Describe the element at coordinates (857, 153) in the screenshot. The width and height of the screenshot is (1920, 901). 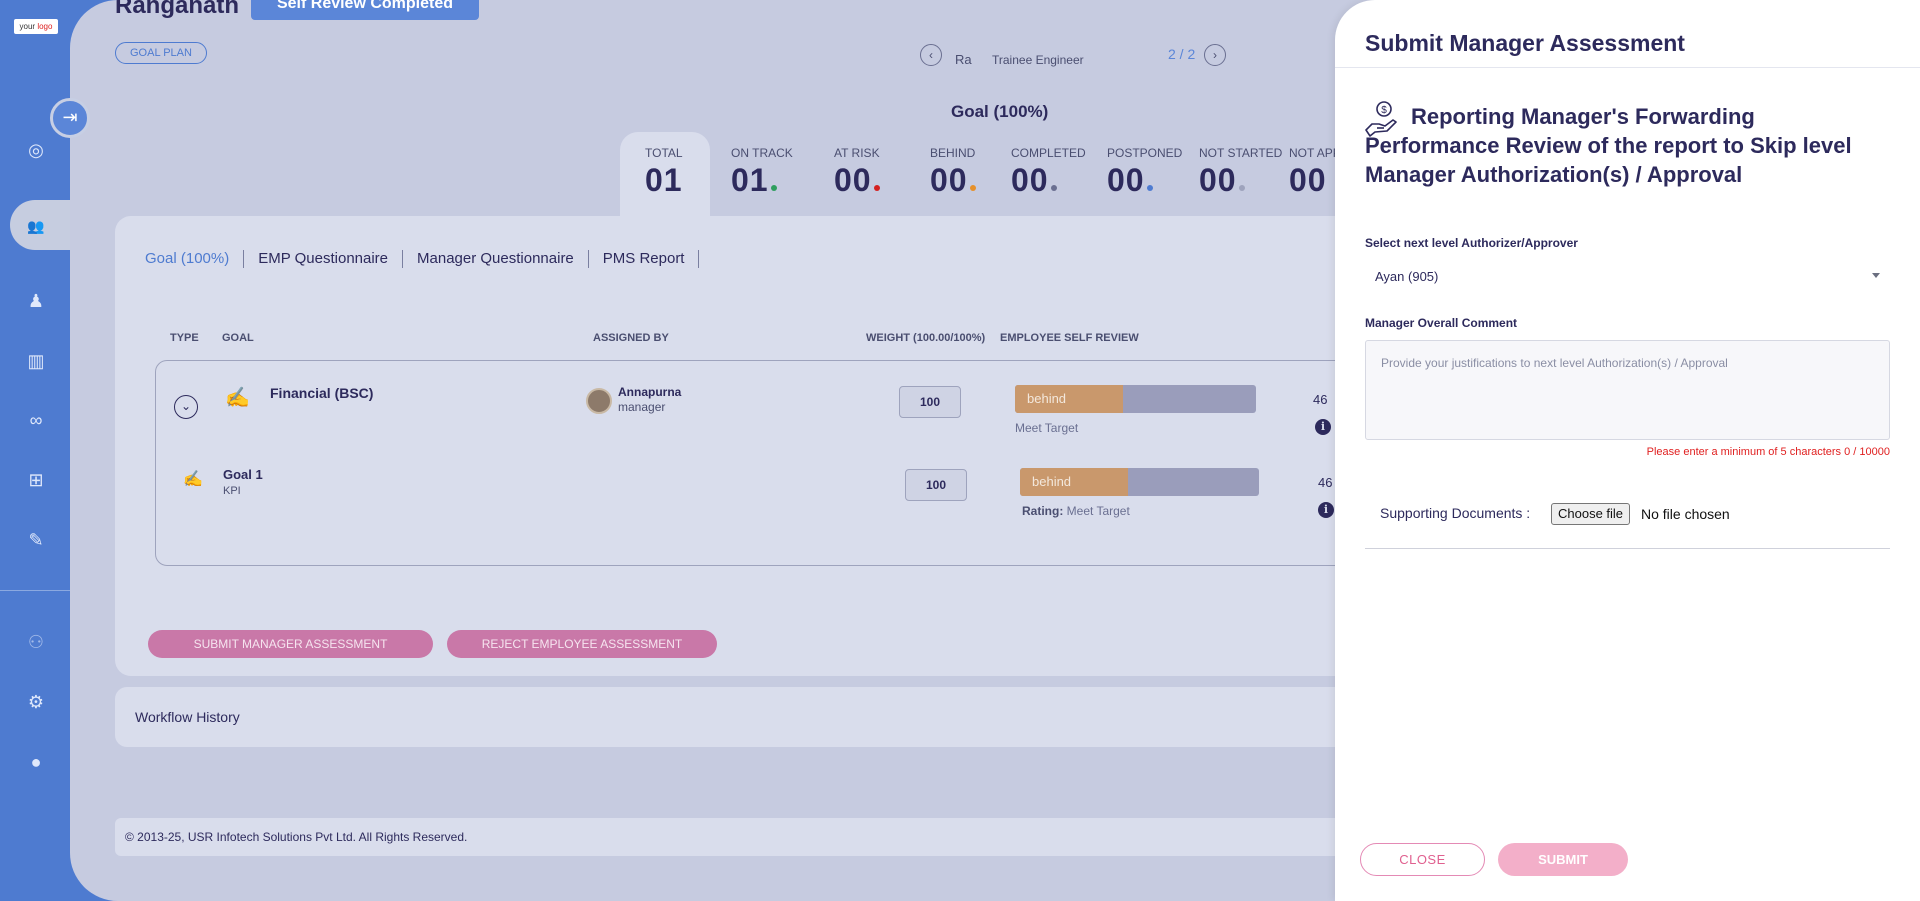
I see `stat-label: AT RISK` at that location.